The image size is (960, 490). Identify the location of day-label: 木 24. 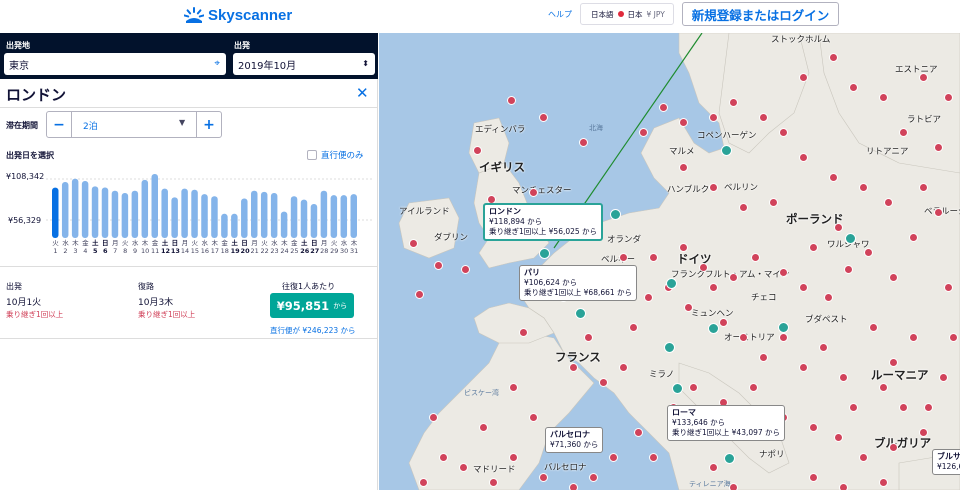
(284, 247).